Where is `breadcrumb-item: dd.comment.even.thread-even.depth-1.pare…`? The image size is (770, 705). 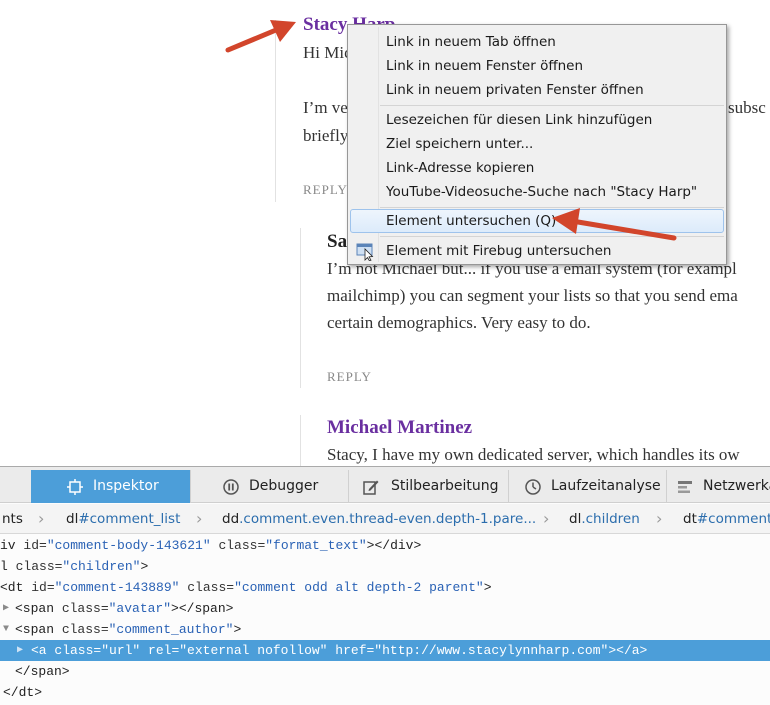
breadcrumb-item: dd.comment.even.thread-even.depth-1.pare… is located at coordinates (379, 518).